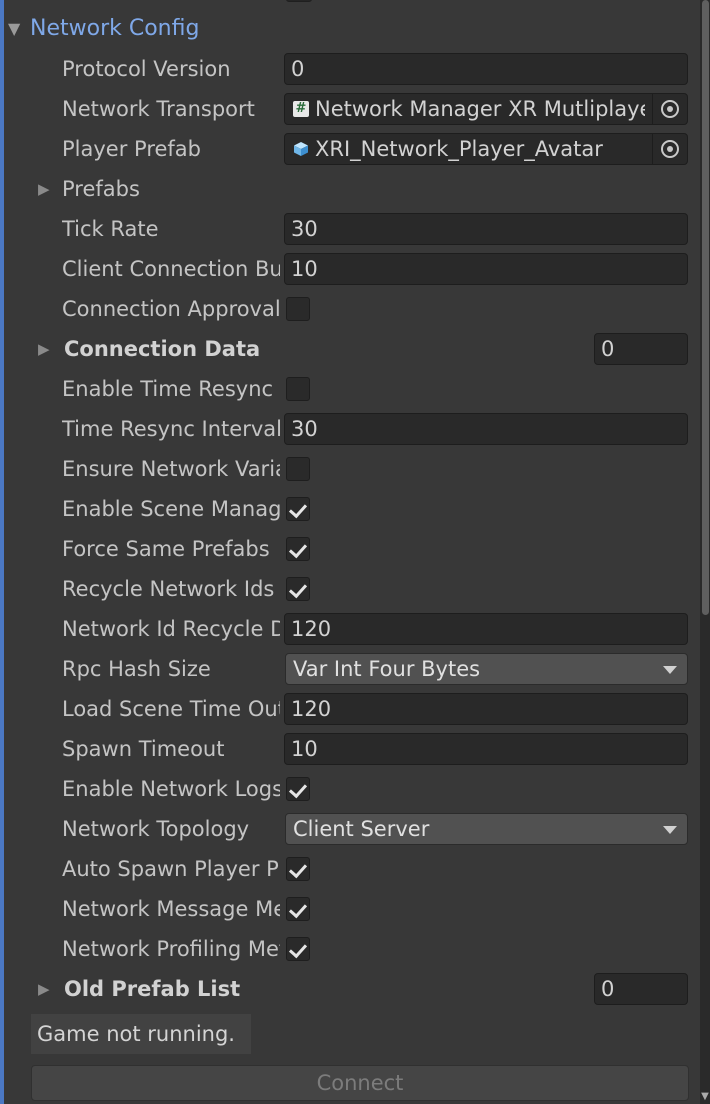  What do you see at coordinates (141, 1034) in the screenshot?
I see `game-status-label: Game not running.` at bounding box center [141, 1034].